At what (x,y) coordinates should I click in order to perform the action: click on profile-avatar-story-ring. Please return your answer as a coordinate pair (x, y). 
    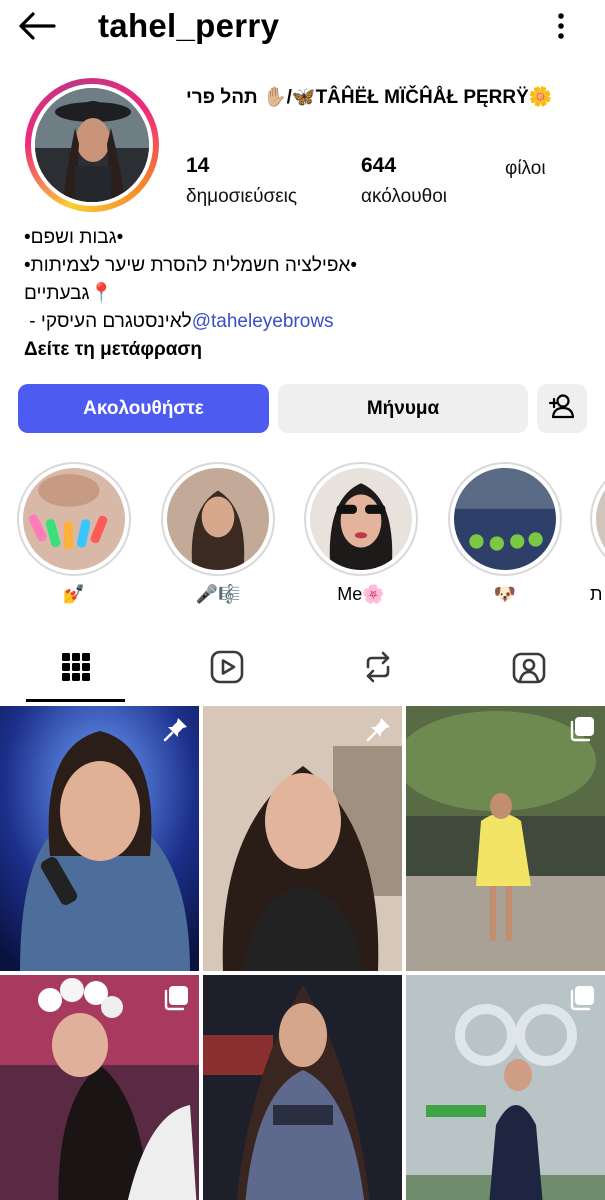
    Looking at the image, I should click on (92, 145).